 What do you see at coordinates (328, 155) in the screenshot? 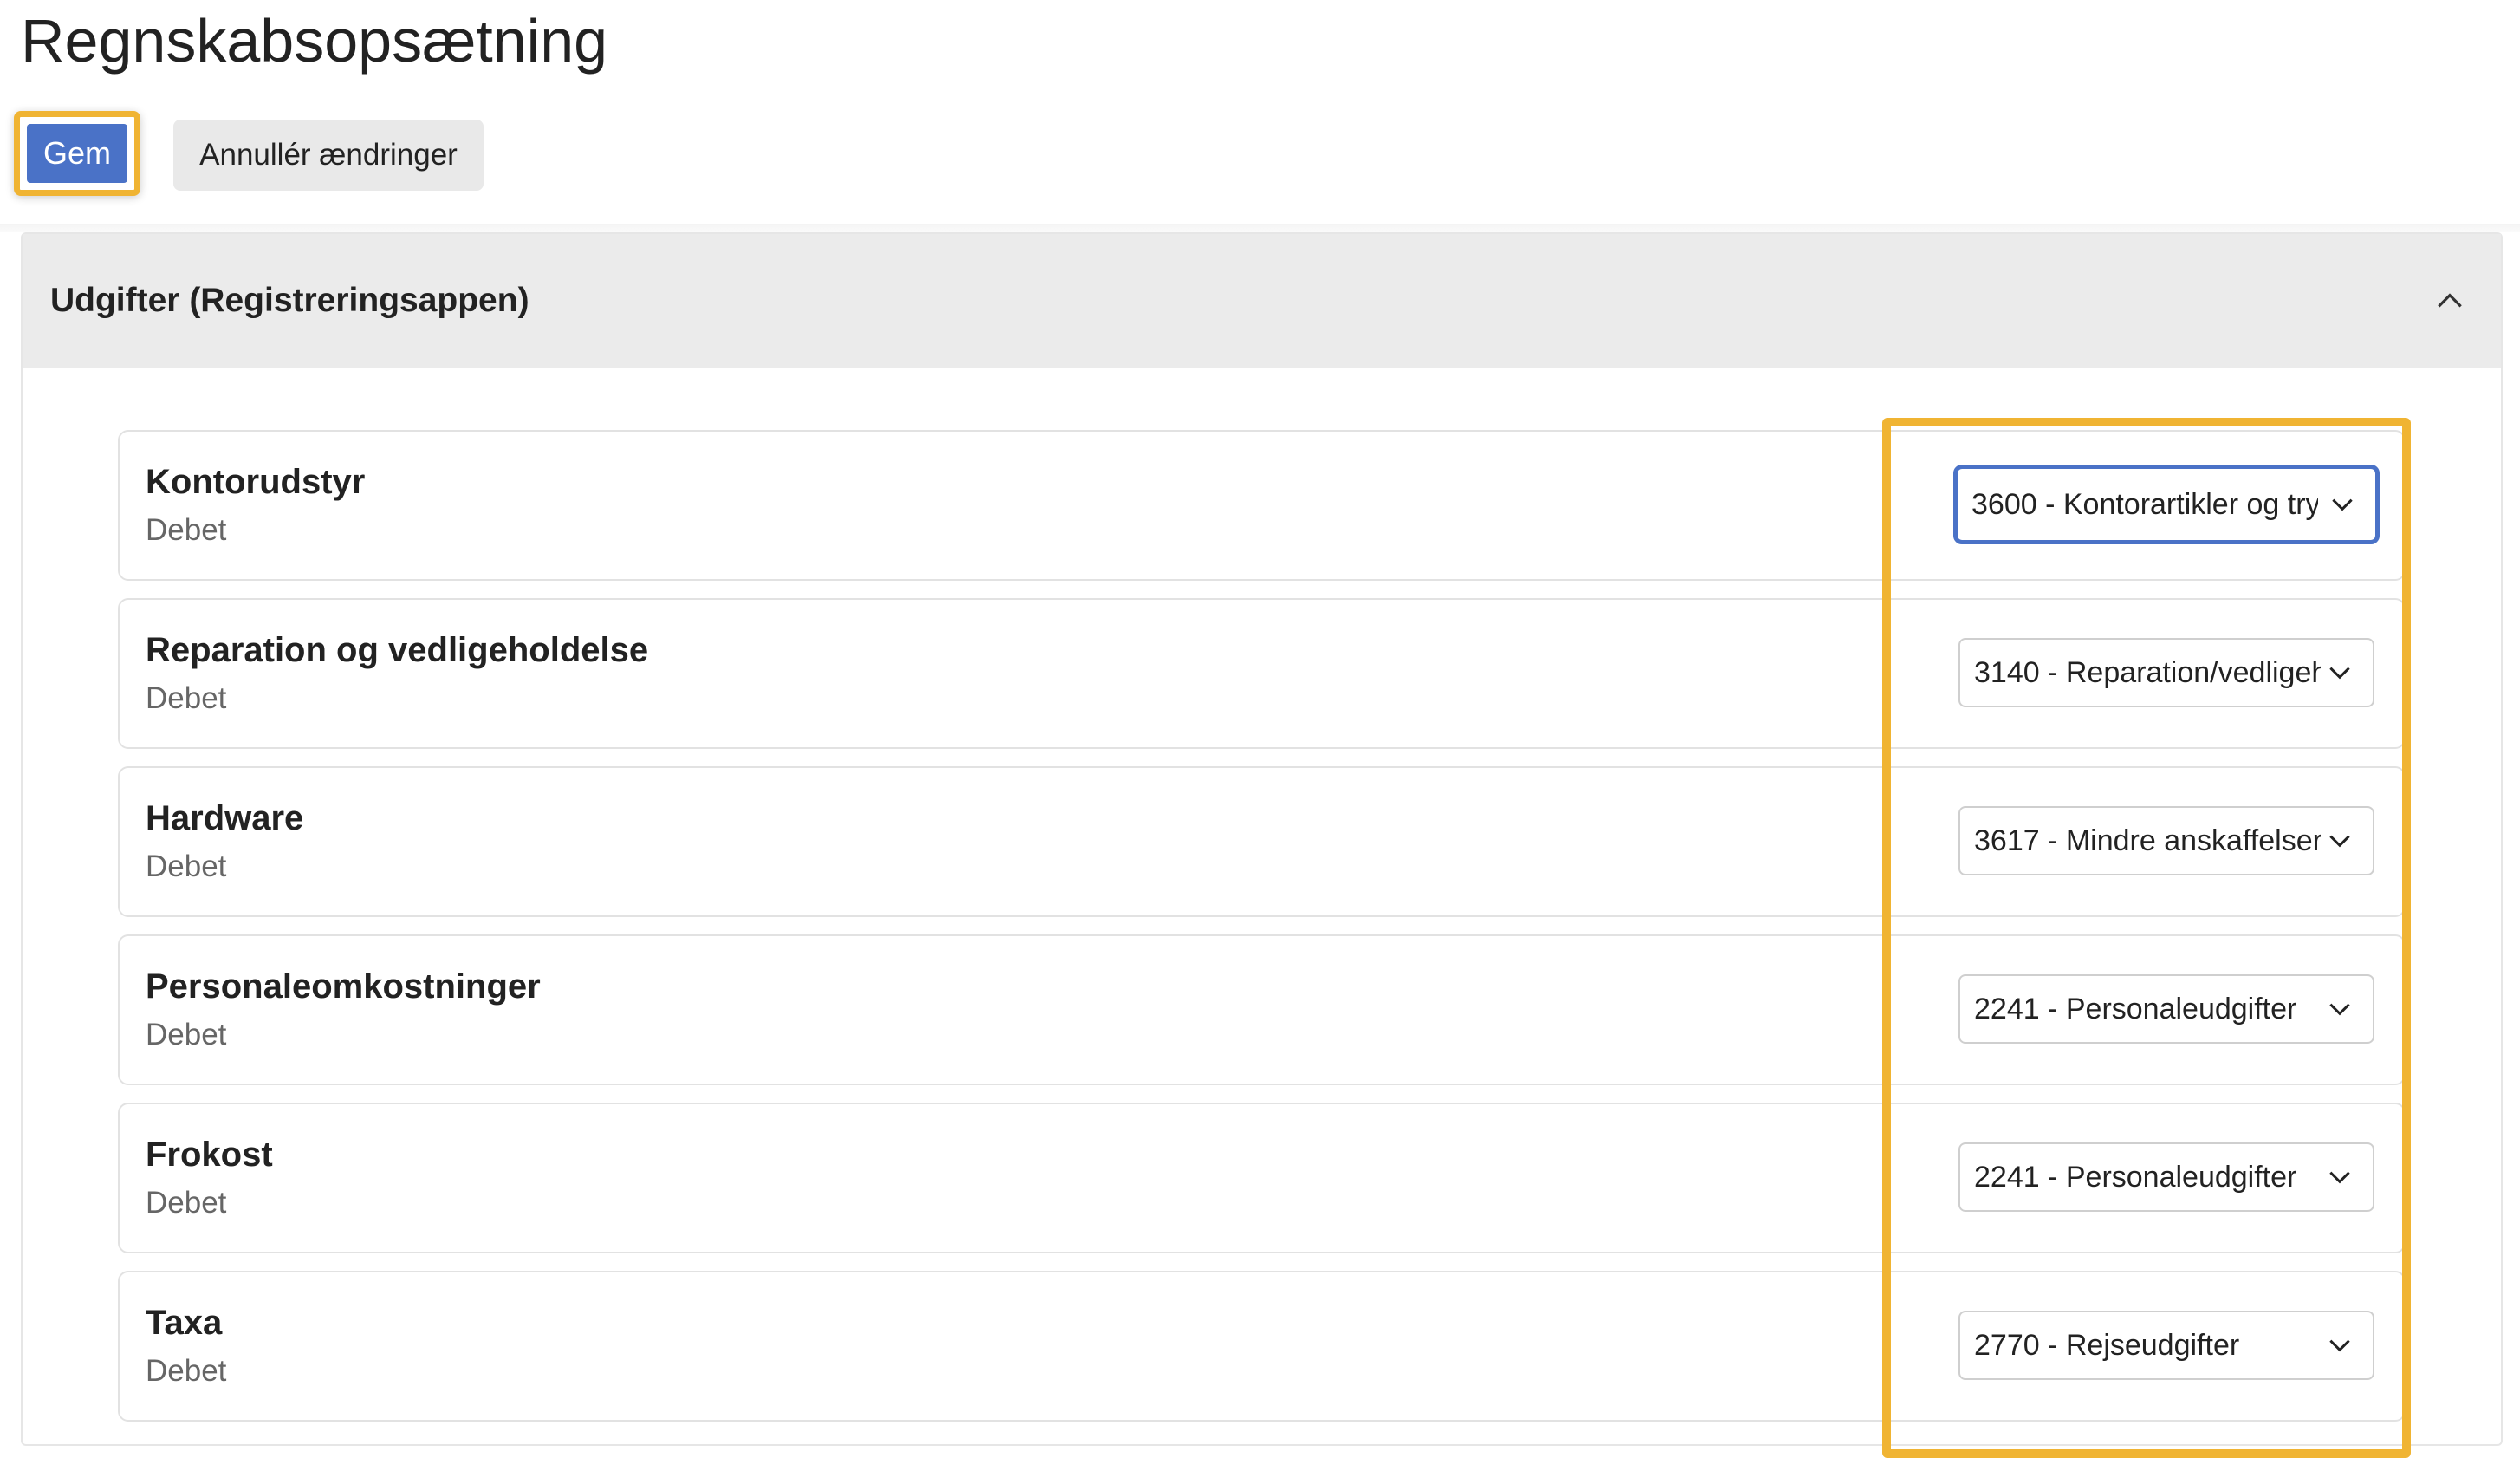
I see `cancel-changes-button: Annullér ændringer` at bounding box center [328, 155].